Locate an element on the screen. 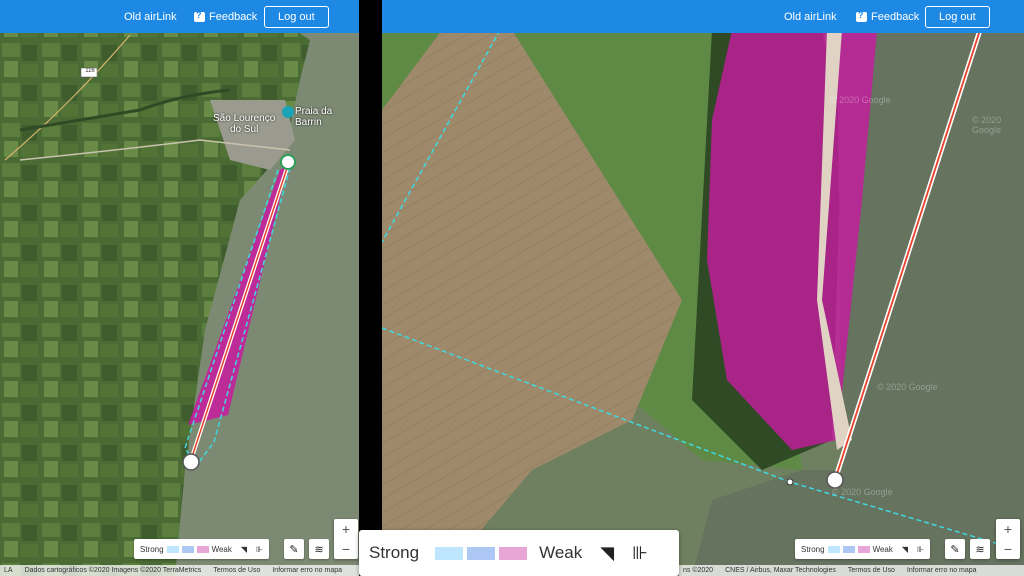 Image resolution: width=1024 pixels, height=576 pixels. top-bar-right: Old airLink Feedback Log out is located at coordinates (703, 16).